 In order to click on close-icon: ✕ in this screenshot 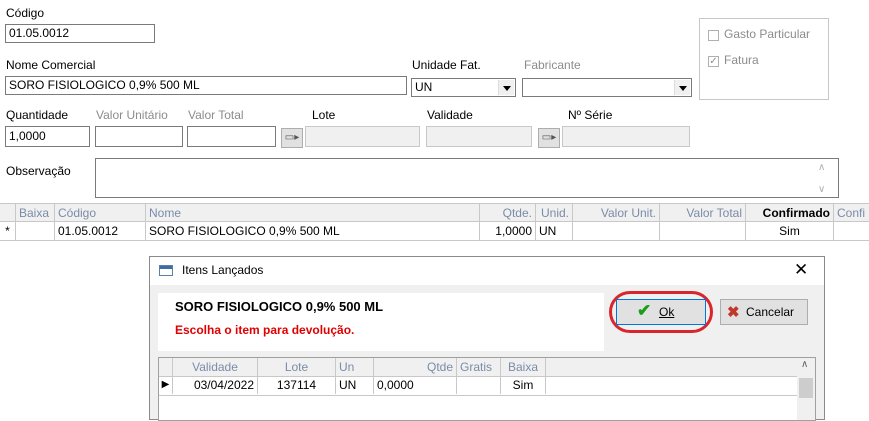, I will do `click(801, 270)`.